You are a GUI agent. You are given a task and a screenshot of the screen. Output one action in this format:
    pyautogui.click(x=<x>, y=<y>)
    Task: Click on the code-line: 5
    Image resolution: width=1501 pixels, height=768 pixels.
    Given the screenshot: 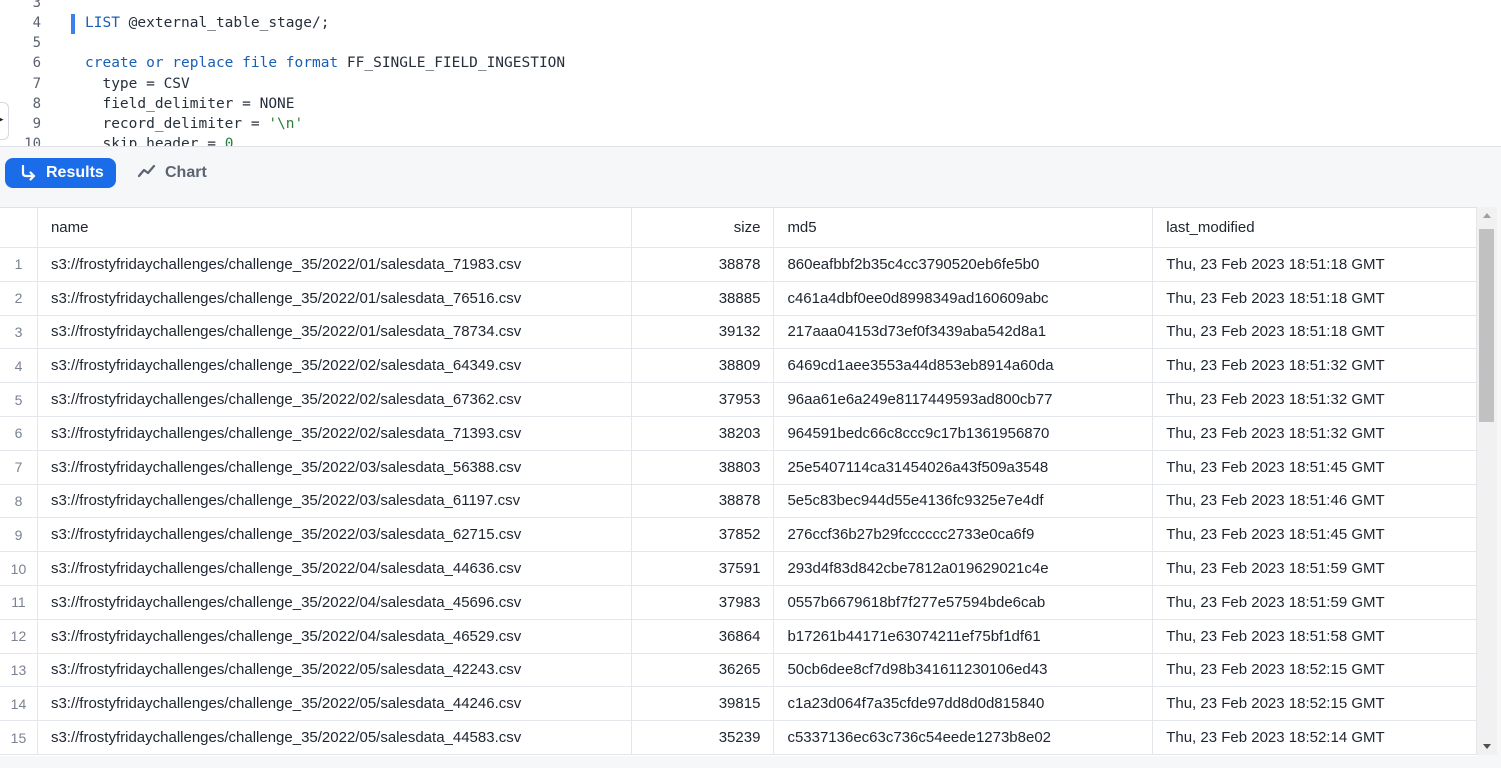 What is the action you would take?
    pyautogui.click(x=750, y=43)
    